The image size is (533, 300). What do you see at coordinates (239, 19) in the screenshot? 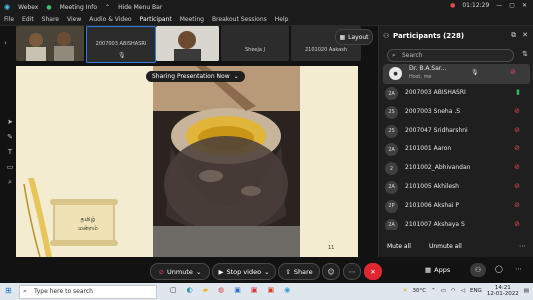
I see `menu-breakout-sessions: Breakout Sessions` at bounding box center [239, 19].